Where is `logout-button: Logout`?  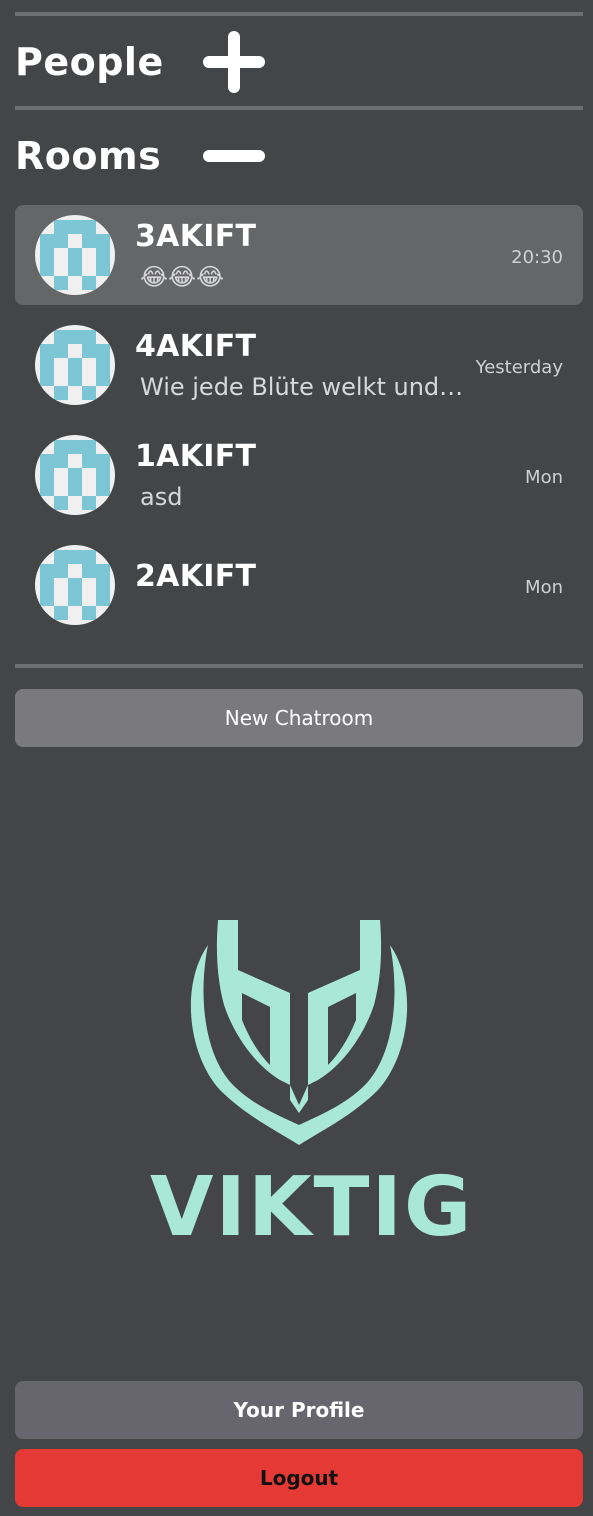
logout-button: Logout is located at coordinates (299, 1478).